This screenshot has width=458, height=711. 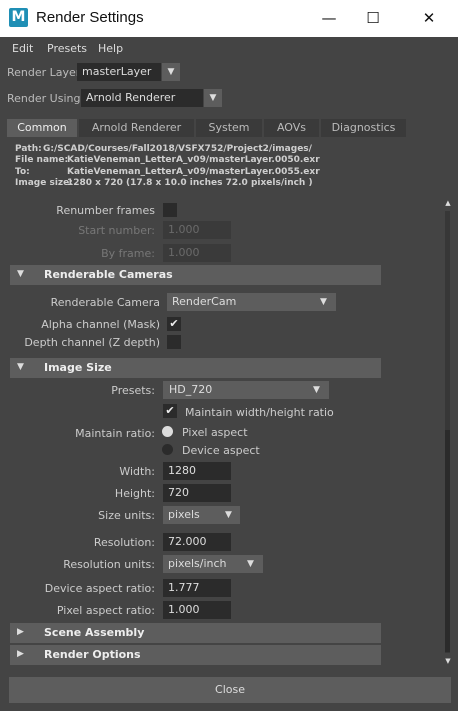 What do you see at coordinates (204, 301) in the screenshot?
I see `renderable-camera-value: RenderCam` at bounding box center [204, 301].